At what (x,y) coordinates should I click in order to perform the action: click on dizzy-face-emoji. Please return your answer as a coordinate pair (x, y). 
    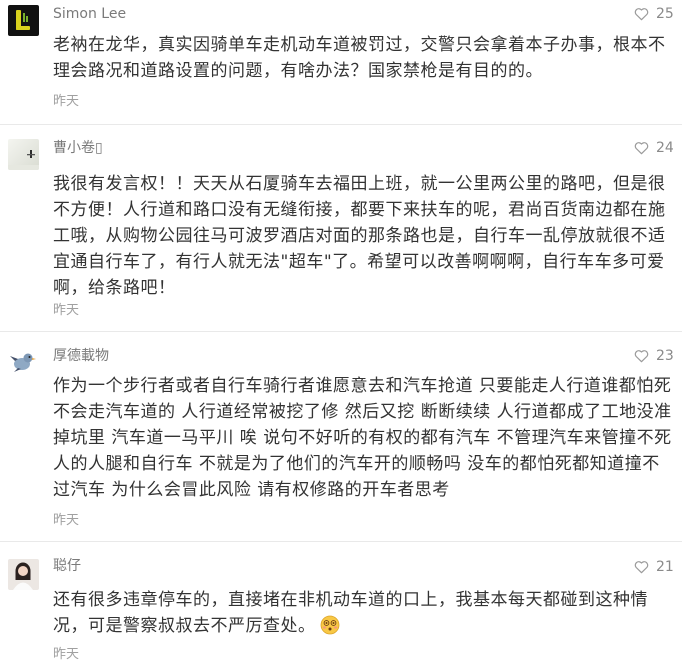
    Looking at the image, I should click on (330, 625).